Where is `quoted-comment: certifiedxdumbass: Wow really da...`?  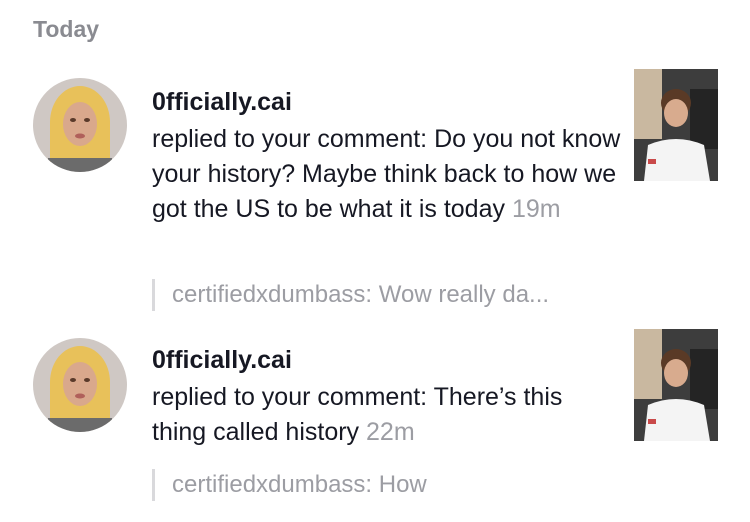 quoted-comment: certifiedxdumbass: Wow really da... is located at coordinates (397, 295).